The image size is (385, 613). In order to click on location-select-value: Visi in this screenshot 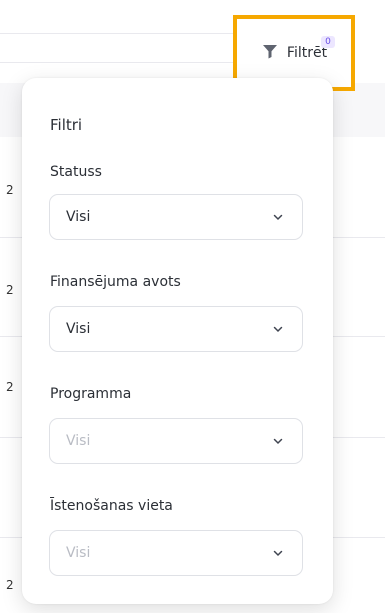, I will do `click(78, 553)`.